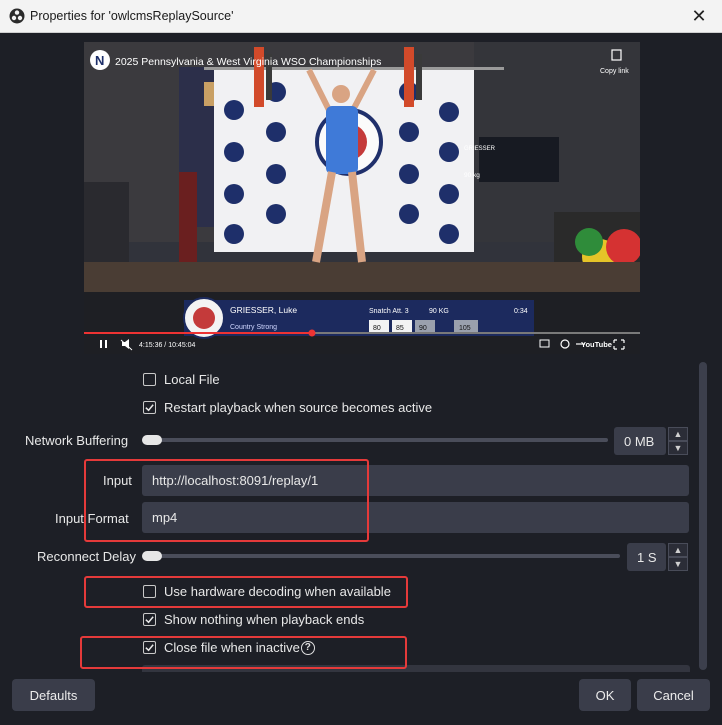 This screenshot has width=722, height=725. What do you see at coordinates (465, 328) in the screenshot?
I see `attempt-4: 105` at bounding box center [465, 328].